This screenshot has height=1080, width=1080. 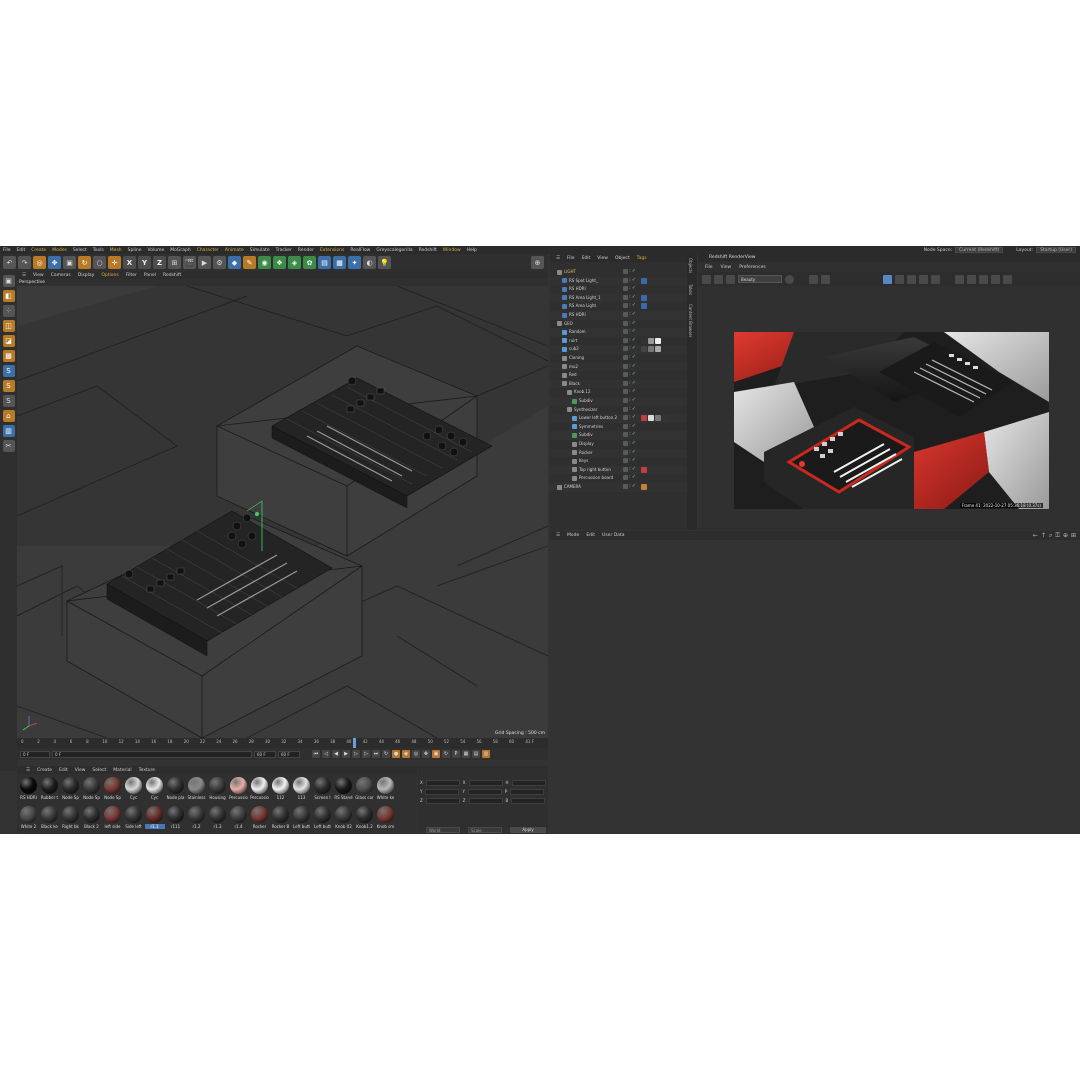 I want to click on material-menu-material: Material, so click(x=122, y=770).